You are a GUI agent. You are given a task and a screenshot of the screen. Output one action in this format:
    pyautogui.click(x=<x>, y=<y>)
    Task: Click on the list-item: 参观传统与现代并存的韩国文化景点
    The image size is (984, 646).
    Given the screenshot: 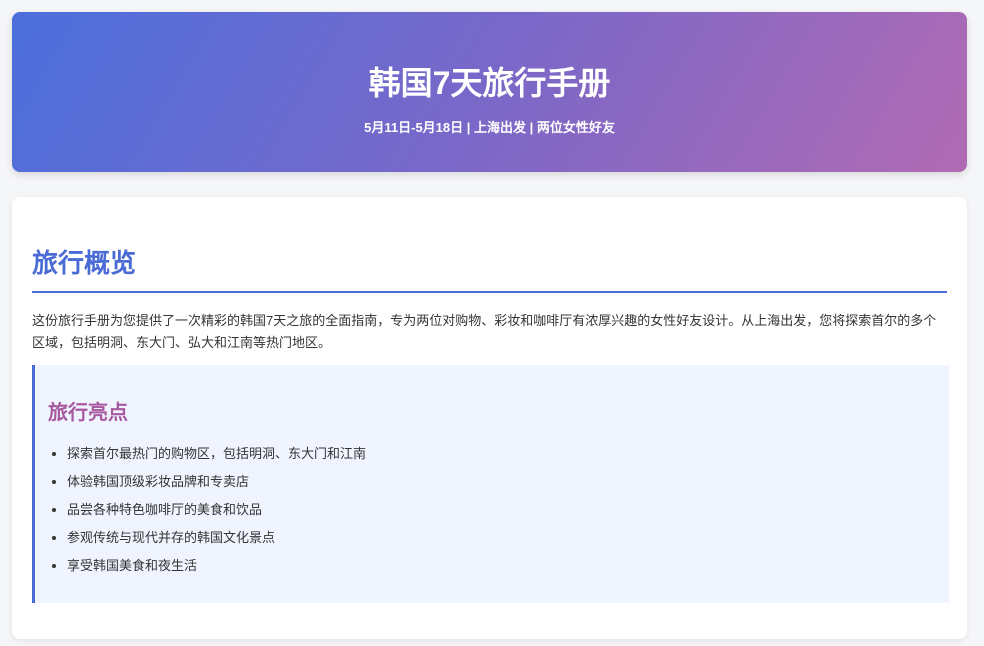 What is the action you would take?
    pyautogui.click(x=216, y=538)
    